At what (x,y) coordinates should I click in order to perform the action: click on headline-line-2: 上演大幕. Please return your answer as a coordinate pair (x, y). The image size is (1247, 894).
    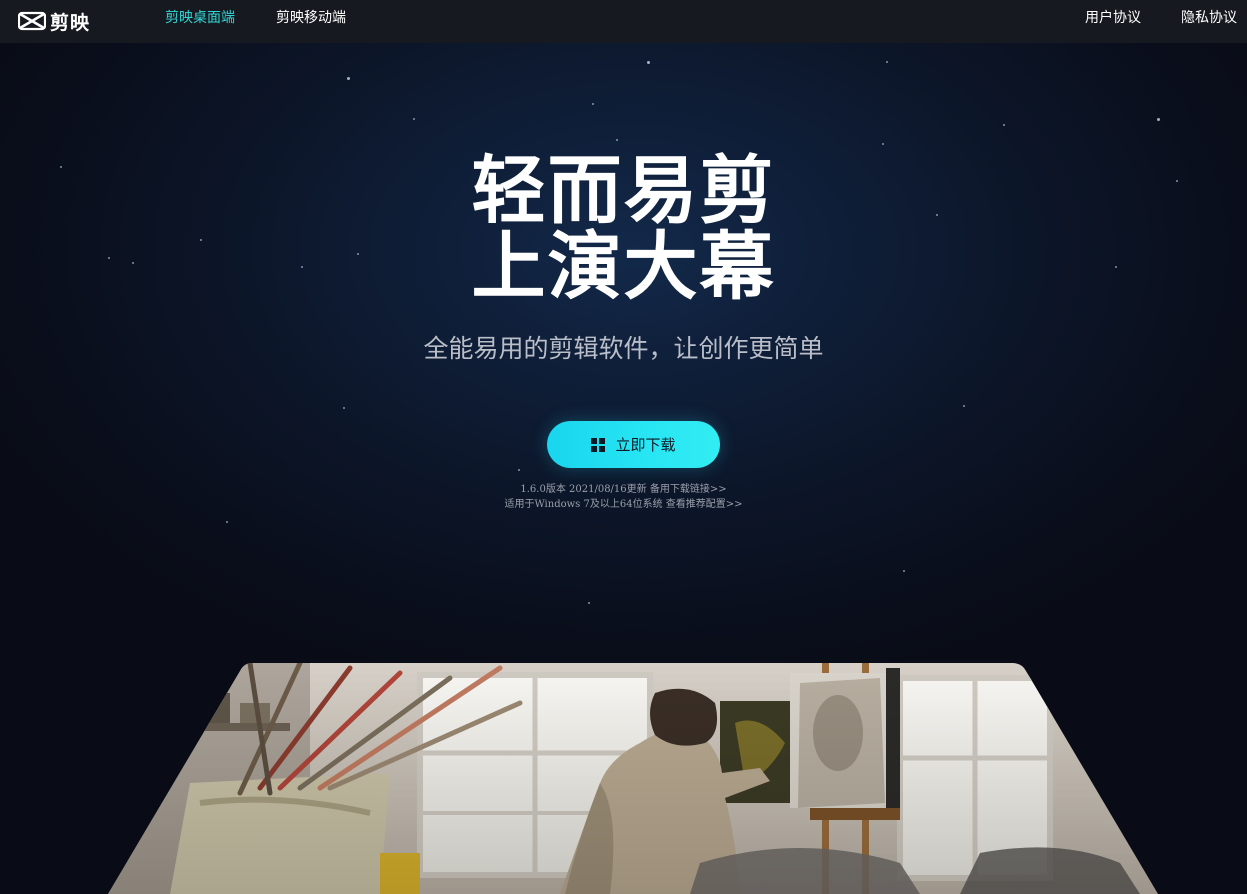
    Looking at the image, I should click on (623, 267).